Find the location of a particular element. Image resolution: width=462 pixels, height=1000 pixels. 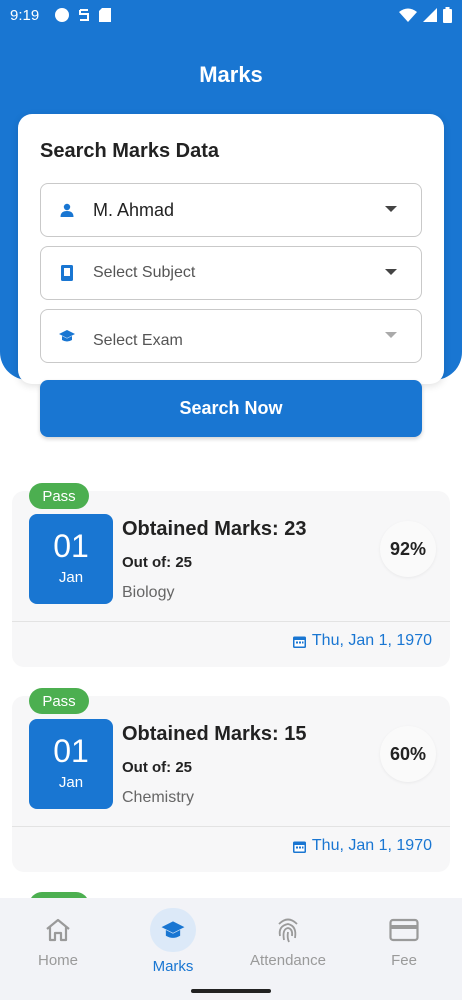

status-bar: 9:19 is located at coordinates (231, 15).